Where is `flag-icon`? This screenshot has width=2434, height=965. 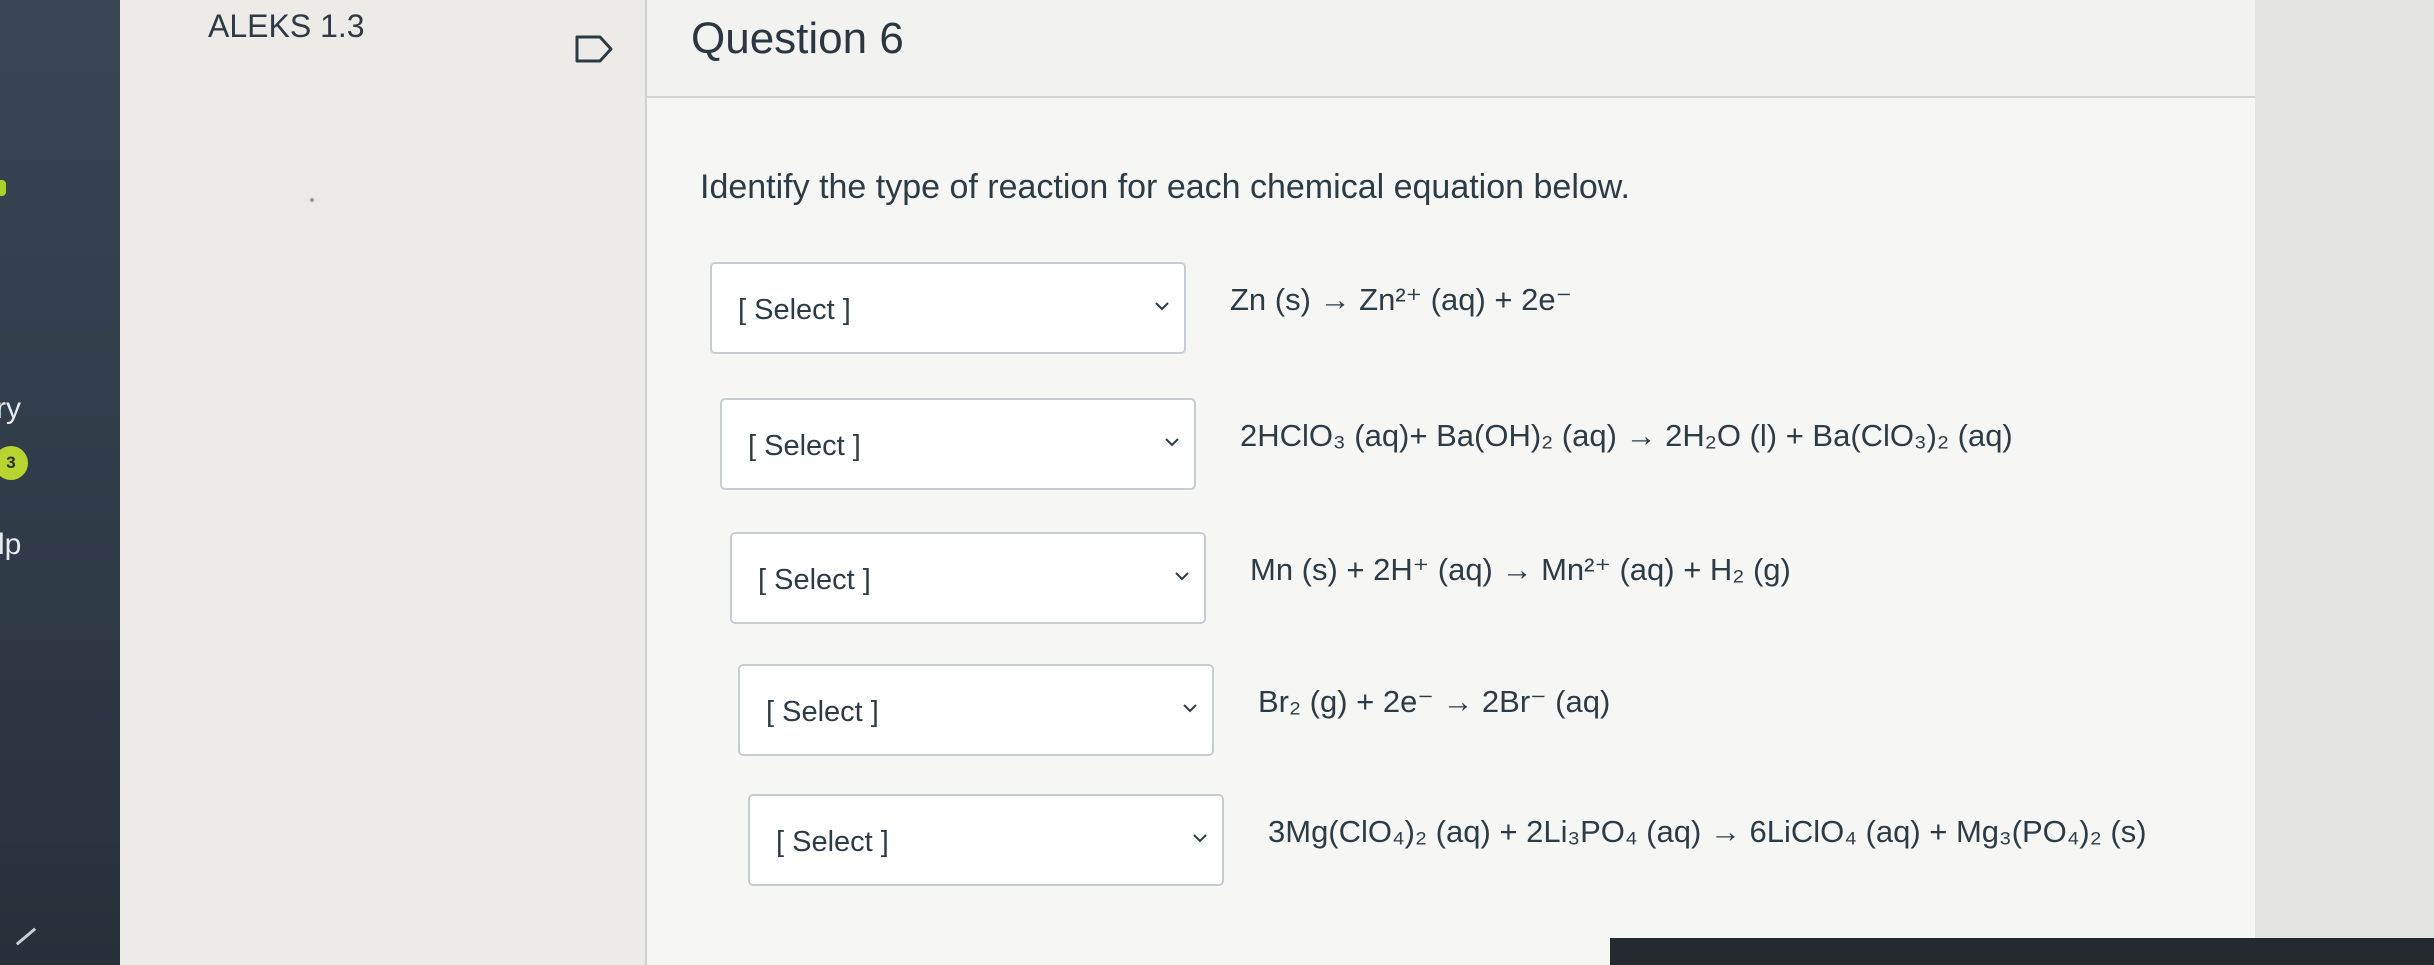
flag-icon is located at coordinates (594, 49).